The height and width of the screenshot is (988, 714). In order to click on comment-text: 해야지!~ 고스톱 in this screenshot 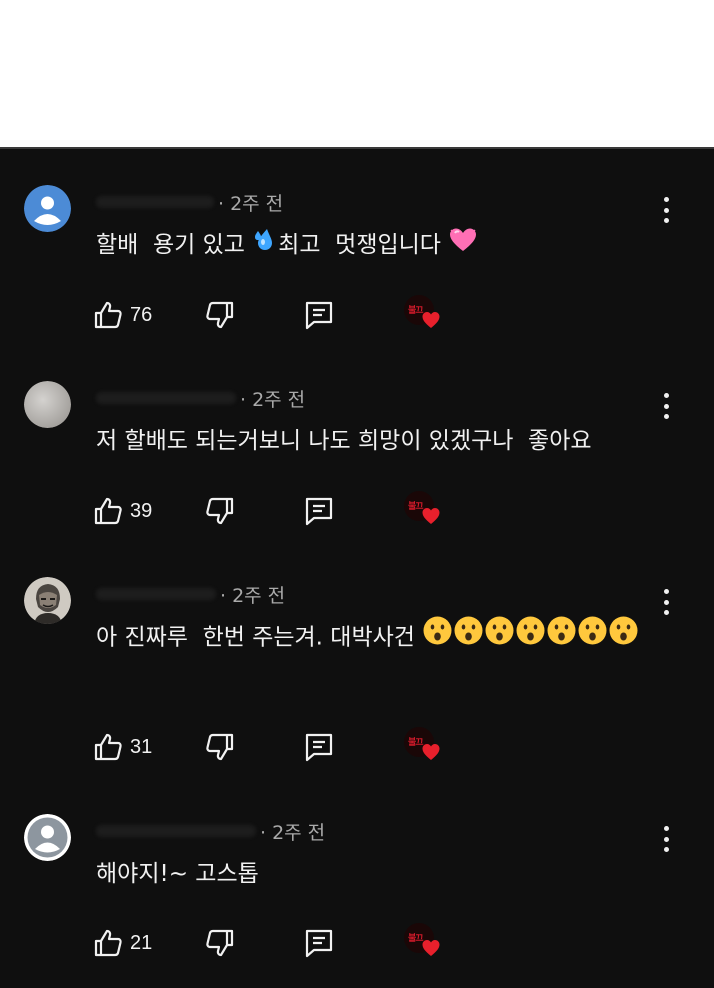, I will do `click(177, 874)`.